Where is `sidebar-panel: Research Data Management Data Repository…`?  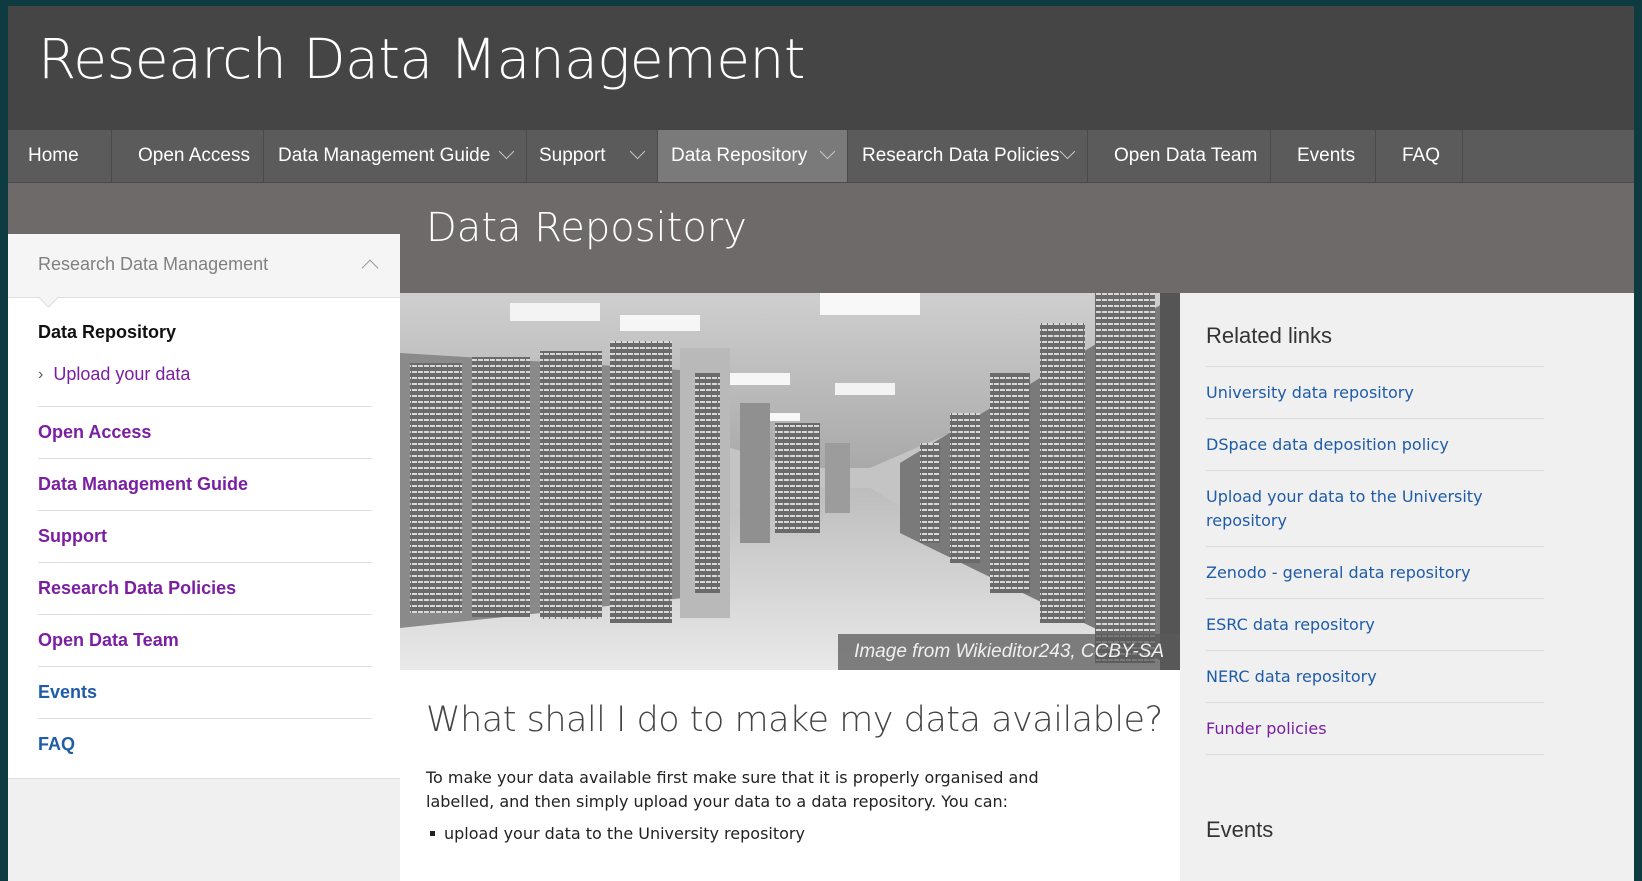
sidebar-panel: Research Data Management Data Repository… is located at coordinates (204, 506).